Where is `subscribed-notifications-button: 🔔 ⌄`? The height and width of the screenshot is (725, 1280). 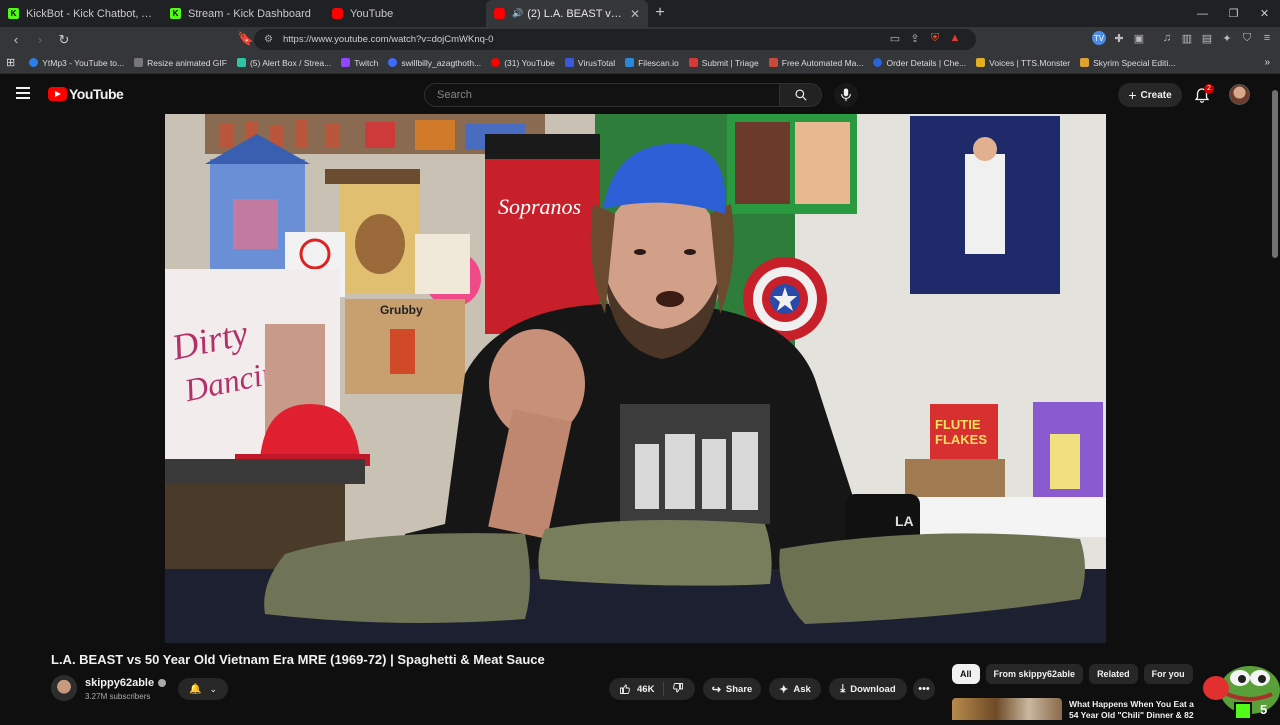
subscribed-notifications-button: 🔔 ⌄ is located at coordinates (203, 689).